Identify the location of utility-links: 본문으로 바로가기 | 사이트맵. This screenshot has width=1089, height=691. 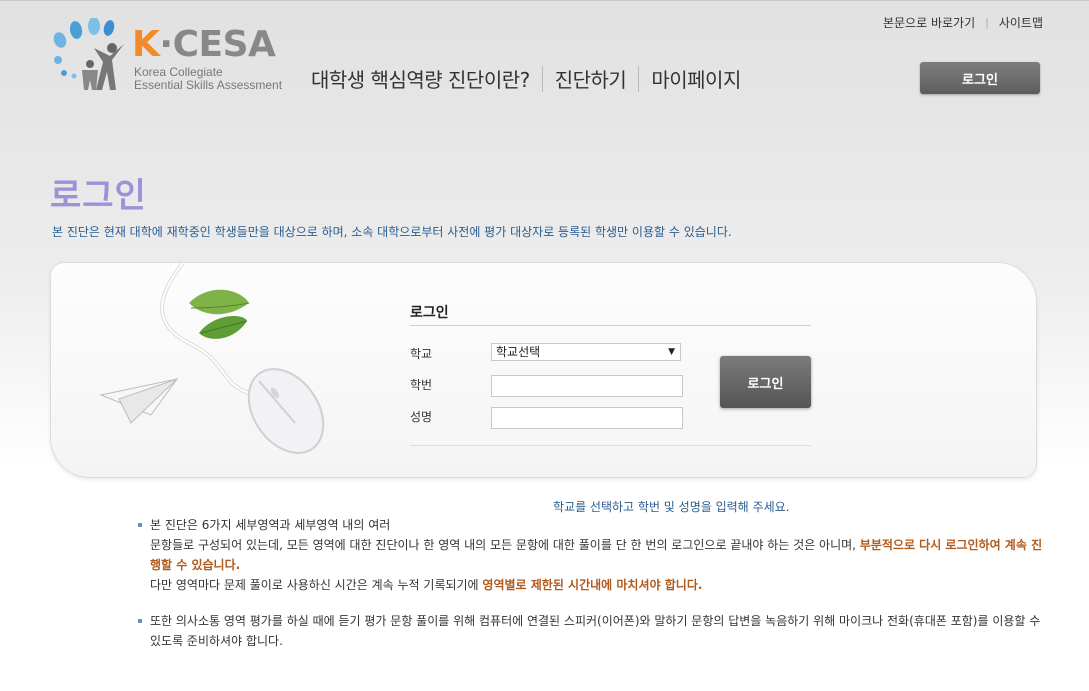
(963, 22).